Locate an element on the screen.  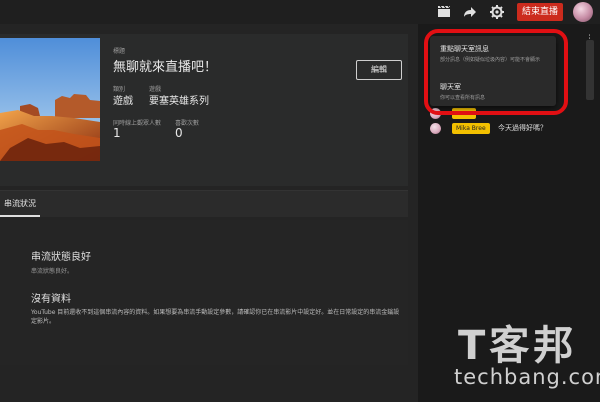
clapper-icon is located at coordinates (444, 12).